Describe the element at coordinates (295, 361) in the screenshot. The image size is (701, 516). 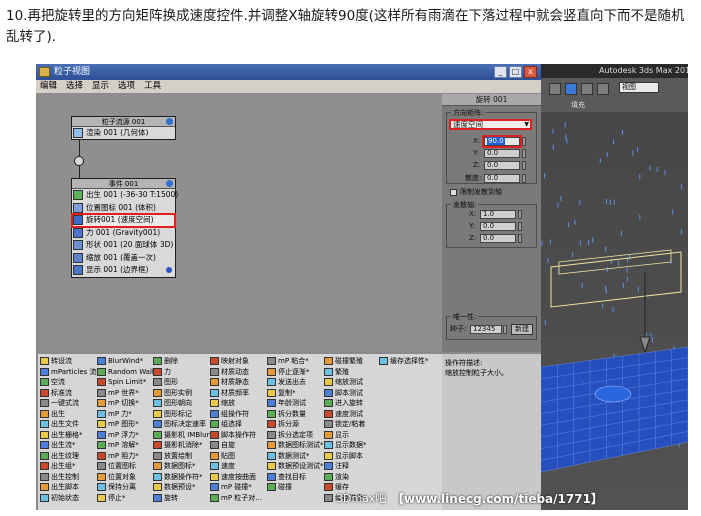
I see `depot-item: mP 粘合*` at that location.